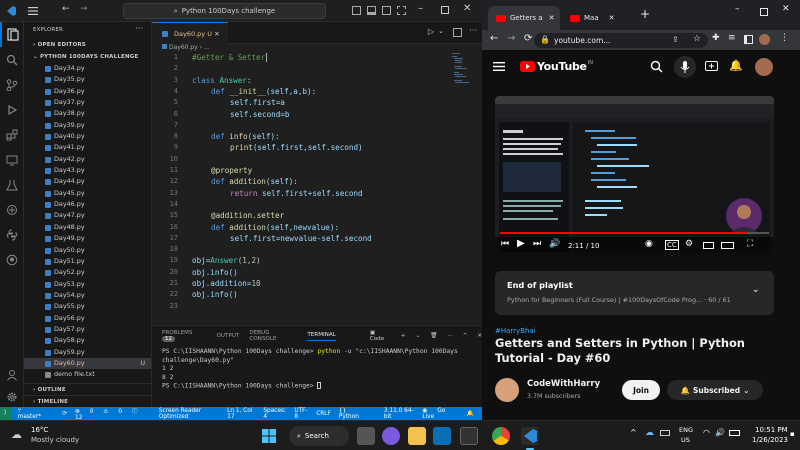  I want to click on forward-arrow-icon: →, so click(84, 9).